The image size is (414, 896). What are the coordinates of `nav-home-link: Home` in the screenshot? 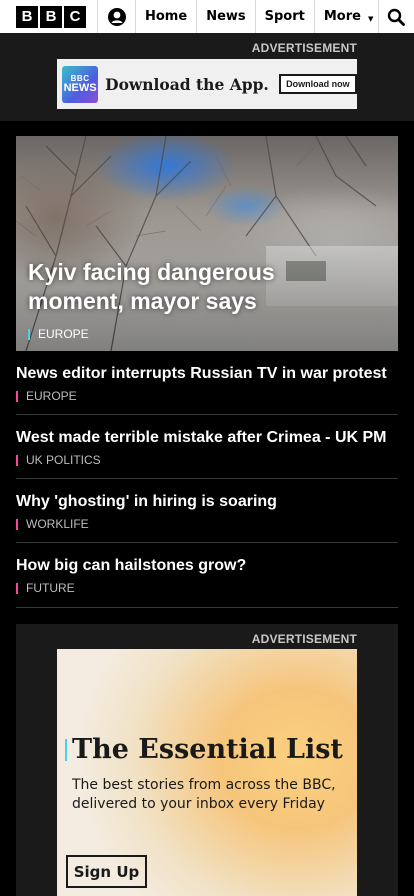 It's located at (167, 16).